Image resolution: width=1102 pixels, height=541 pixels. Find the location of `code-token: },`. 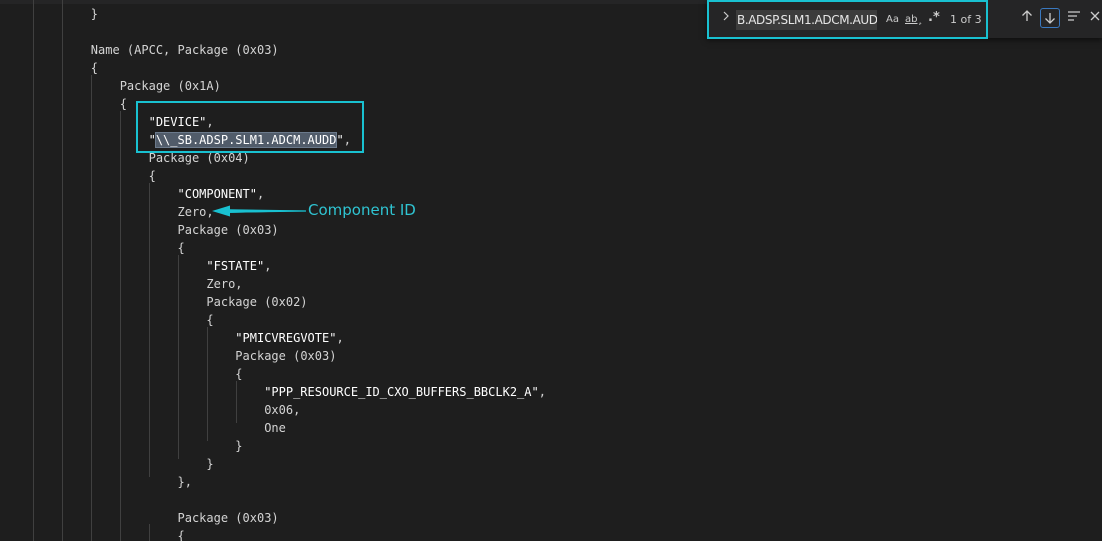

code-token: }, is located at coordinates (184, 482).